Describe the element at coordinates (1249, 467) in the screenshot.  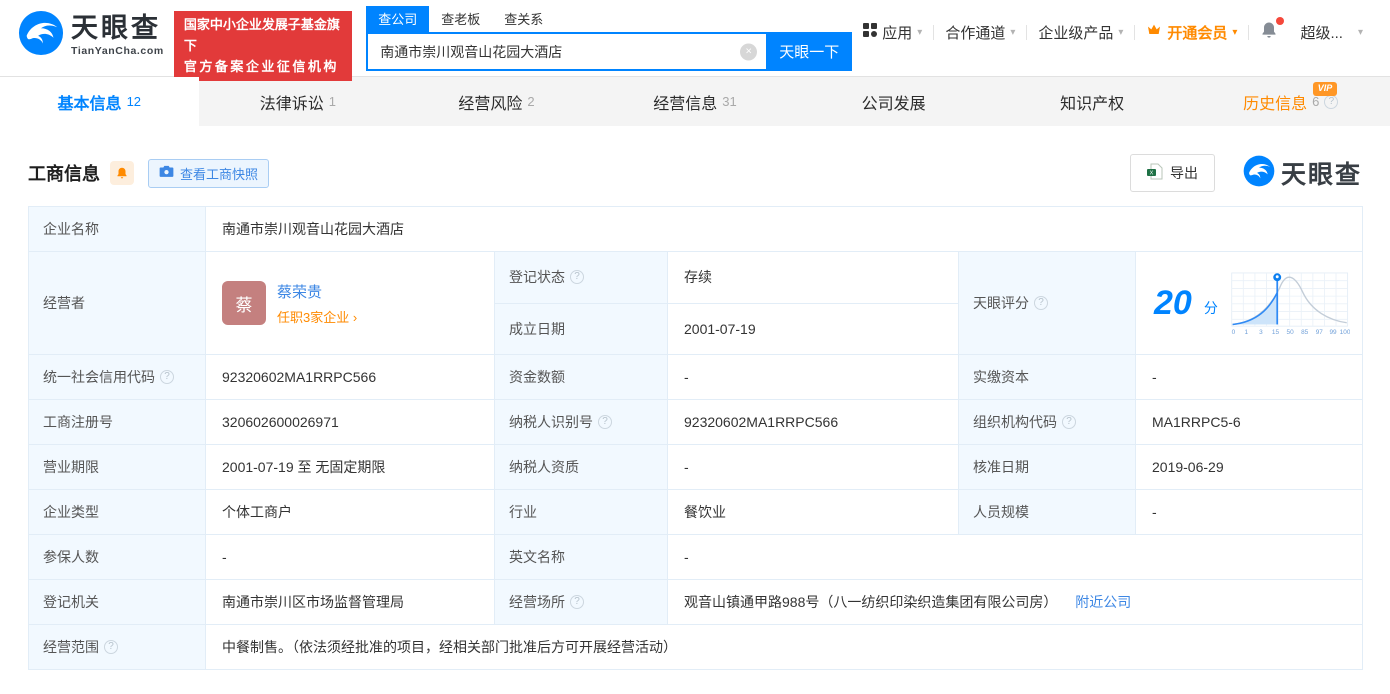
I see `approval-date-value: 2019-06-29` at that location.